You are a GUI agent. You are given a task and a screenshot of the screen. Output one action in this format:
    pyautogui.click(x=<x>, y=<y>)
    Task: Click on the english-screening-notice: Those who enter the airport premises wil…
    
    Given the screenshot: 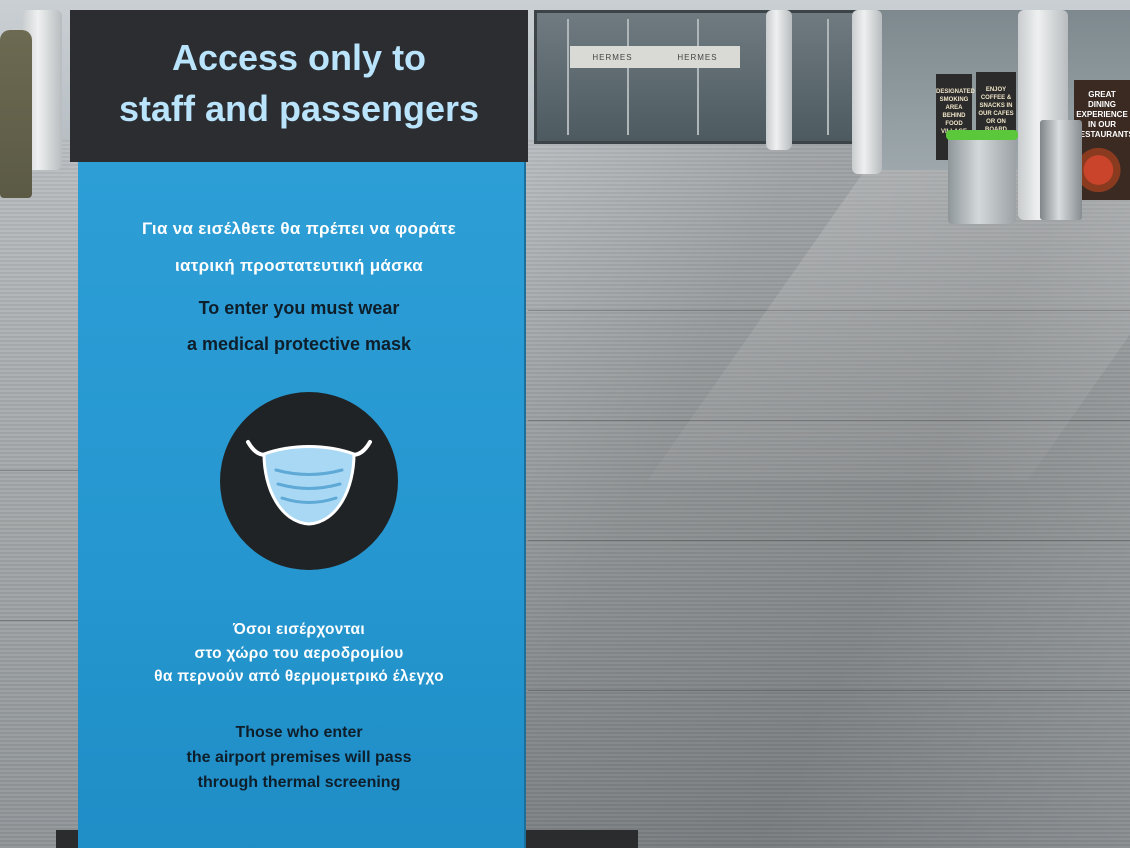 What is the action you would take?
    pyautogui.click(x=299, y=757)
    